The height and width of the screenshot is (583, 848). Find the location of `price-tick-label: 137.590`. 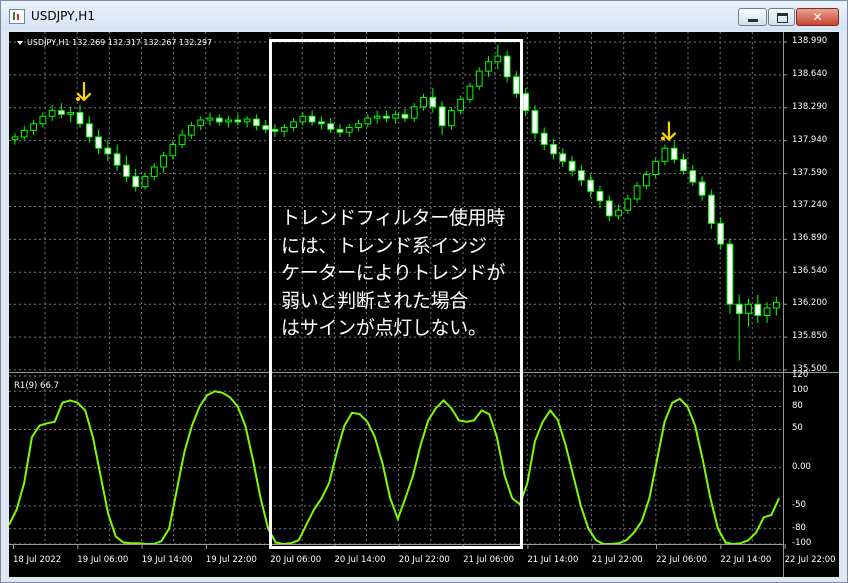

price-tick-label: 137.590 is located at coordinates (810, 172).